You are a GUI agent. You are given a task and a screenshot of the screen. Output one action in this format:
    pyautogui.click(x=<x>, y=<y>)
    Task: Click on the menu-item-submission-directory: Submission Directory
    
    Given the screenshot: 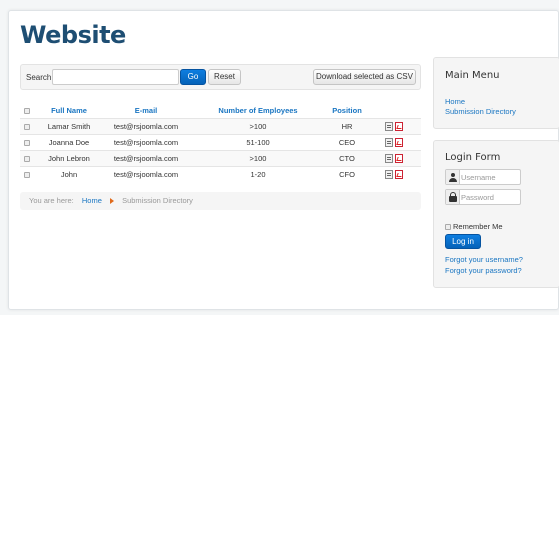 What is the action you would take?
    pyautogui.click(x=480, y=111)
    